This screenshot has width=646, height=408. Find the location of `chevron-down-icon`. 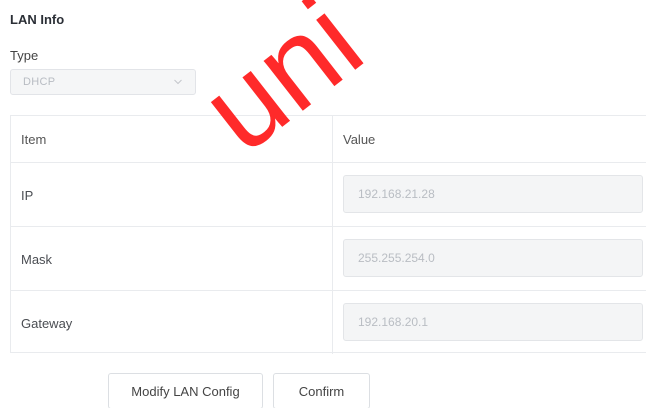

chevron-down-icon is located at coordinates (178, 82).